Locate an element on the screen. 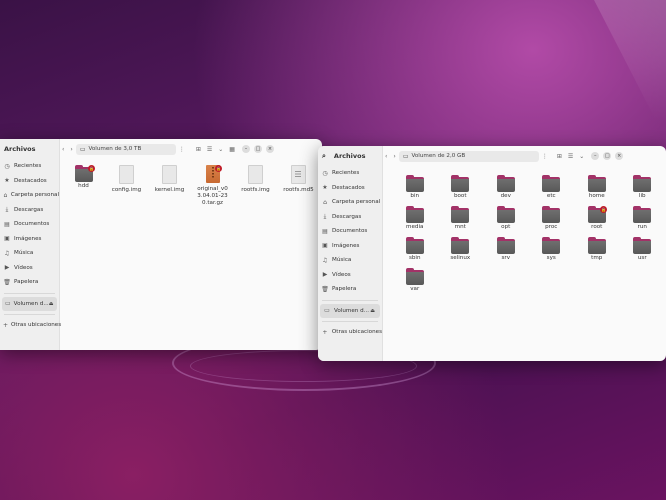  file-item: rootfs.md5 is located at coordinates (298, 186).